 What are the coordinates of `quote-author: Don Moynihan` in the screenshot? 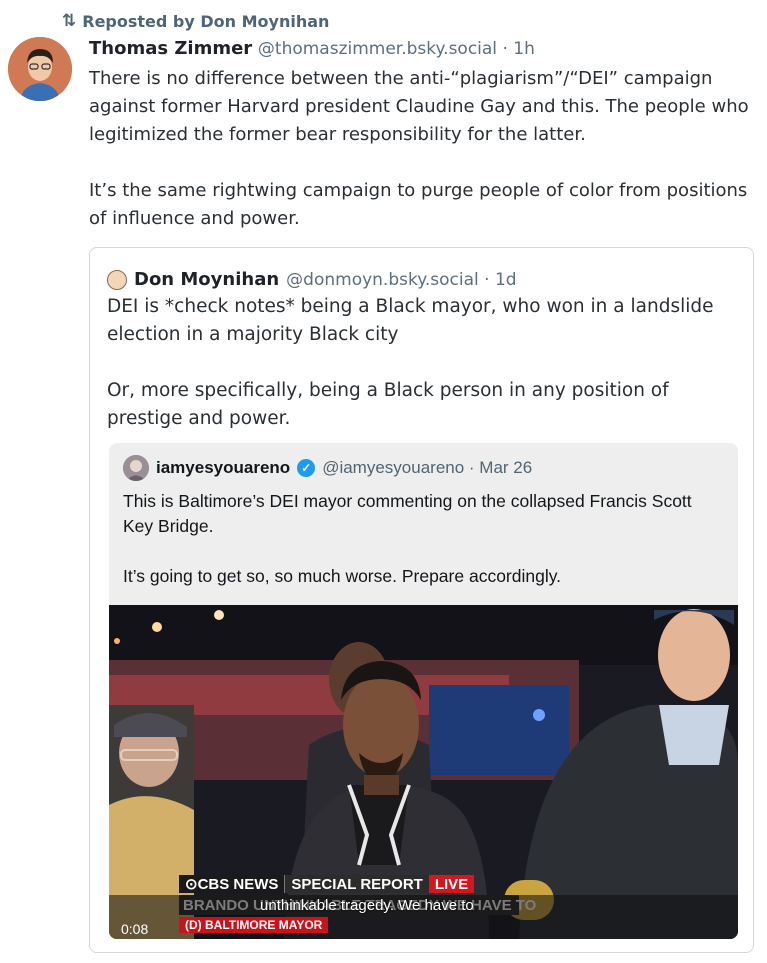 It's located at (206, 280).